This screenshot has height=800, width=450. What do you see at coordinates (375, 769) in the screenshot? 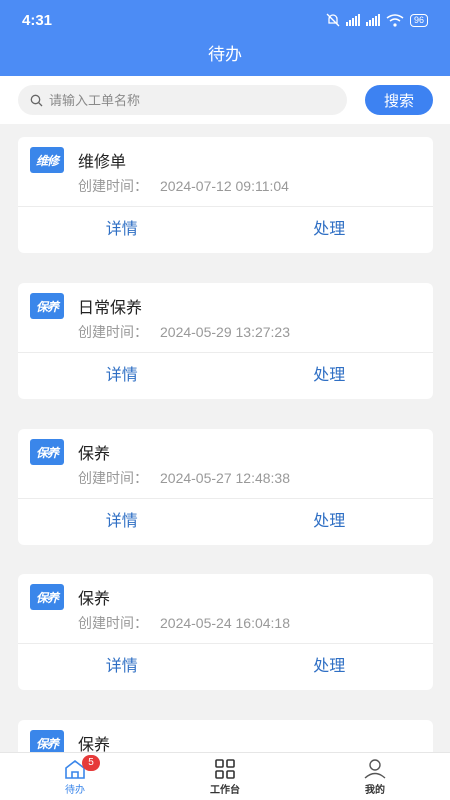
I see `user-icon` at bounding box center [375, 769].